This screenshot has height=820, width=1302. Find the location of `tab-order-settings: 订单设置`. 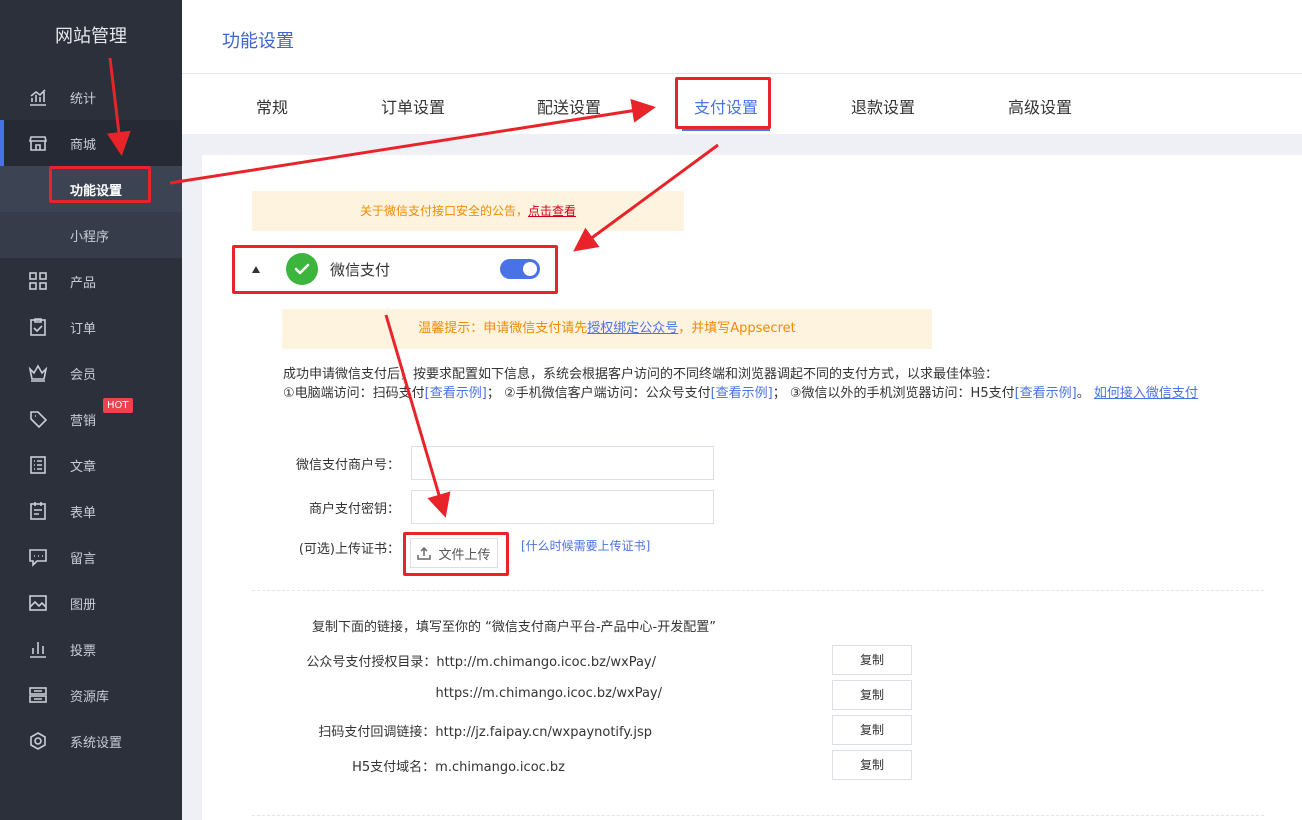

tab-order-settings: 订单设置 is located at coordinates (413, 106).